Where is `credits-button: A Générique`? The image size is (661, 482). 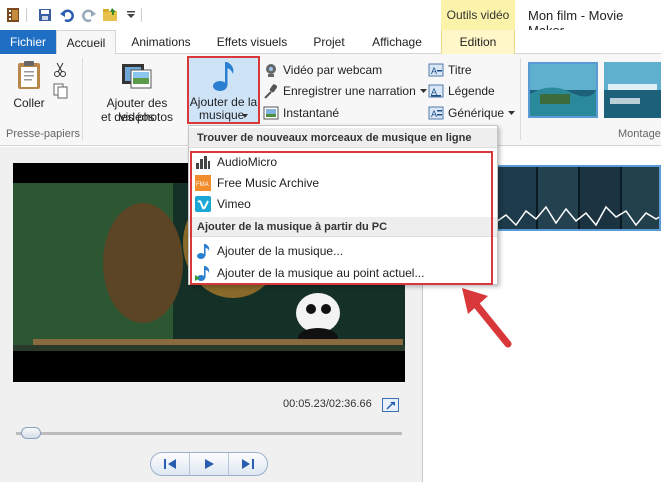
credits-button: A Générique is located at coordinates (472, 113).